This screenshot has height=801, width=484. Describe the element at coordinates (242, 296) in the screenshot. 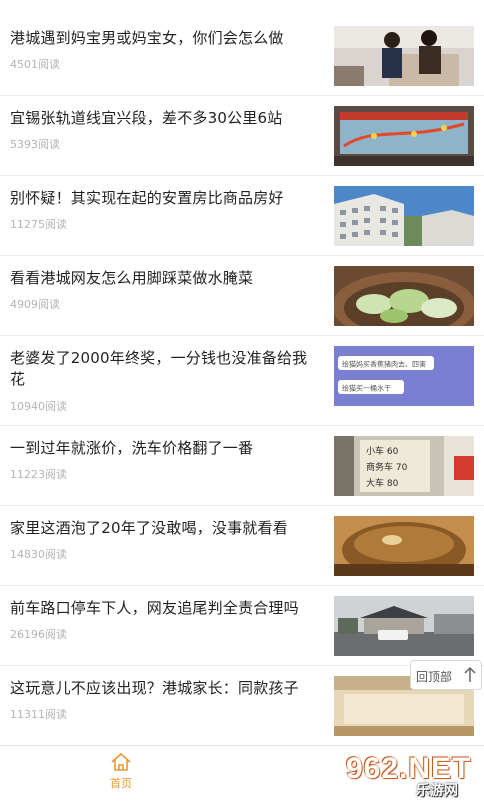

I see `list-item: 看看港城网友怎么用脚踩菜做水腌菜 4909阅读` at that location.